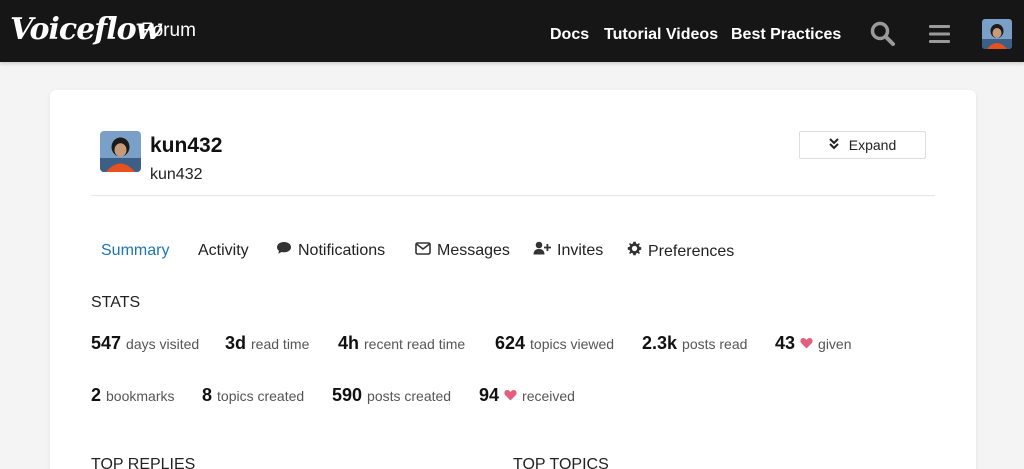  I want to click on stat-recent-read-time: 4h recent read time, so click(401, 343).